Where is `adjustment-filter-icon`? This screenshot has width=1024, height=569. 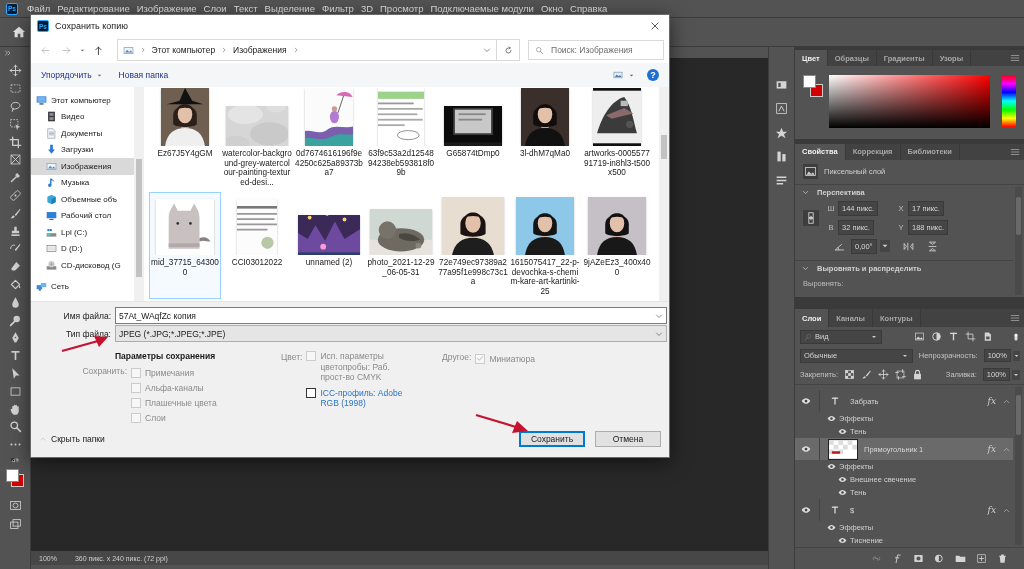 adjustment-filter-icon is located at coordinates (936, 336).